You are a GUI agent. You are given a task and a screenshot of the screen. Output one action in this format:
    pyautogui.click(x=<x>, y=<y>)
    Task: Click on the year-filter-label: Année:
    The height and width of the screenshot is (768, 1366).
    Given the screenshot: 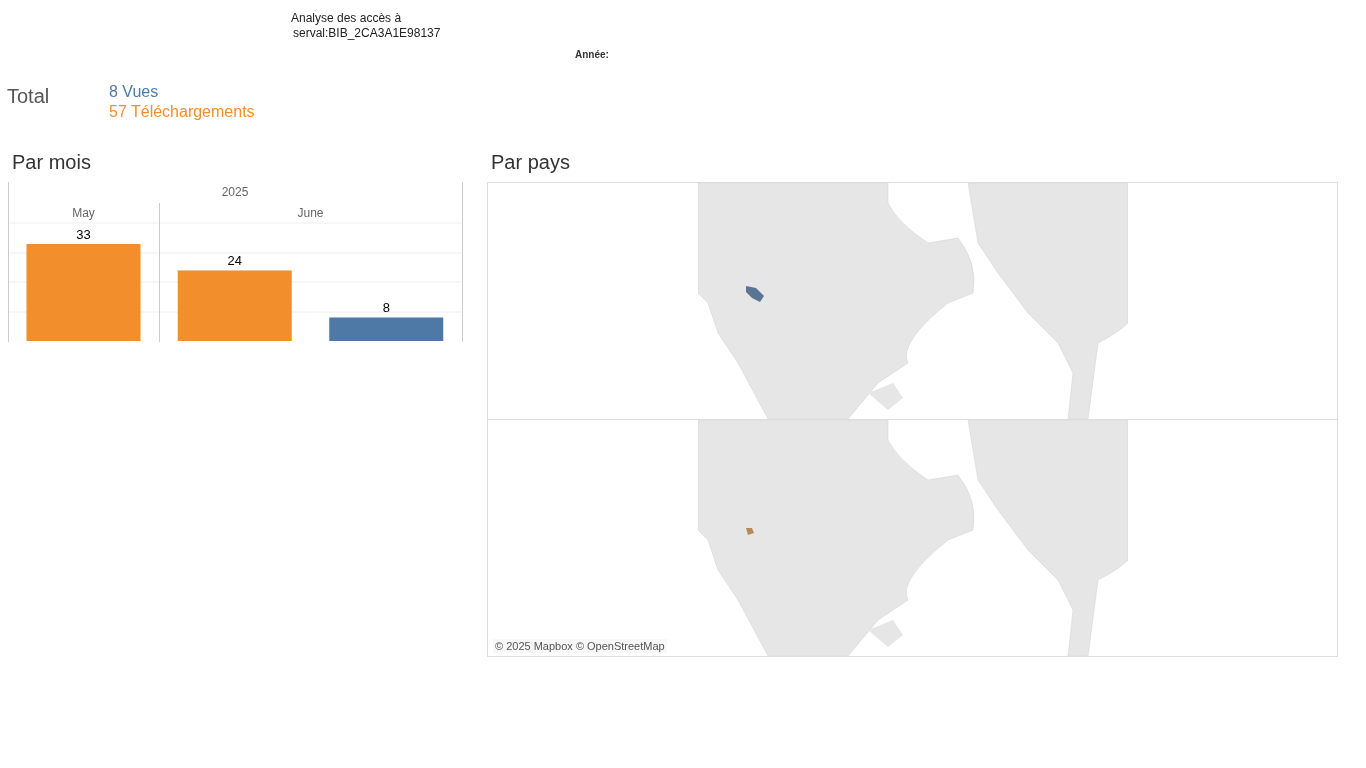 What is the action you would take?
    pyautogui.click(x=592, y=54)
    